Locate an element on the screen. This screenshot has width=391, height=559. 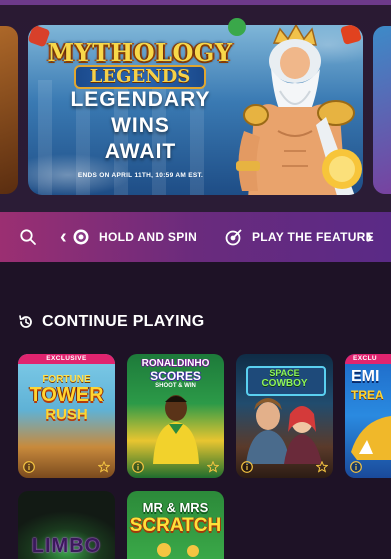
game-tile-limbo: LIMBO is located at coordinates (66, 525).